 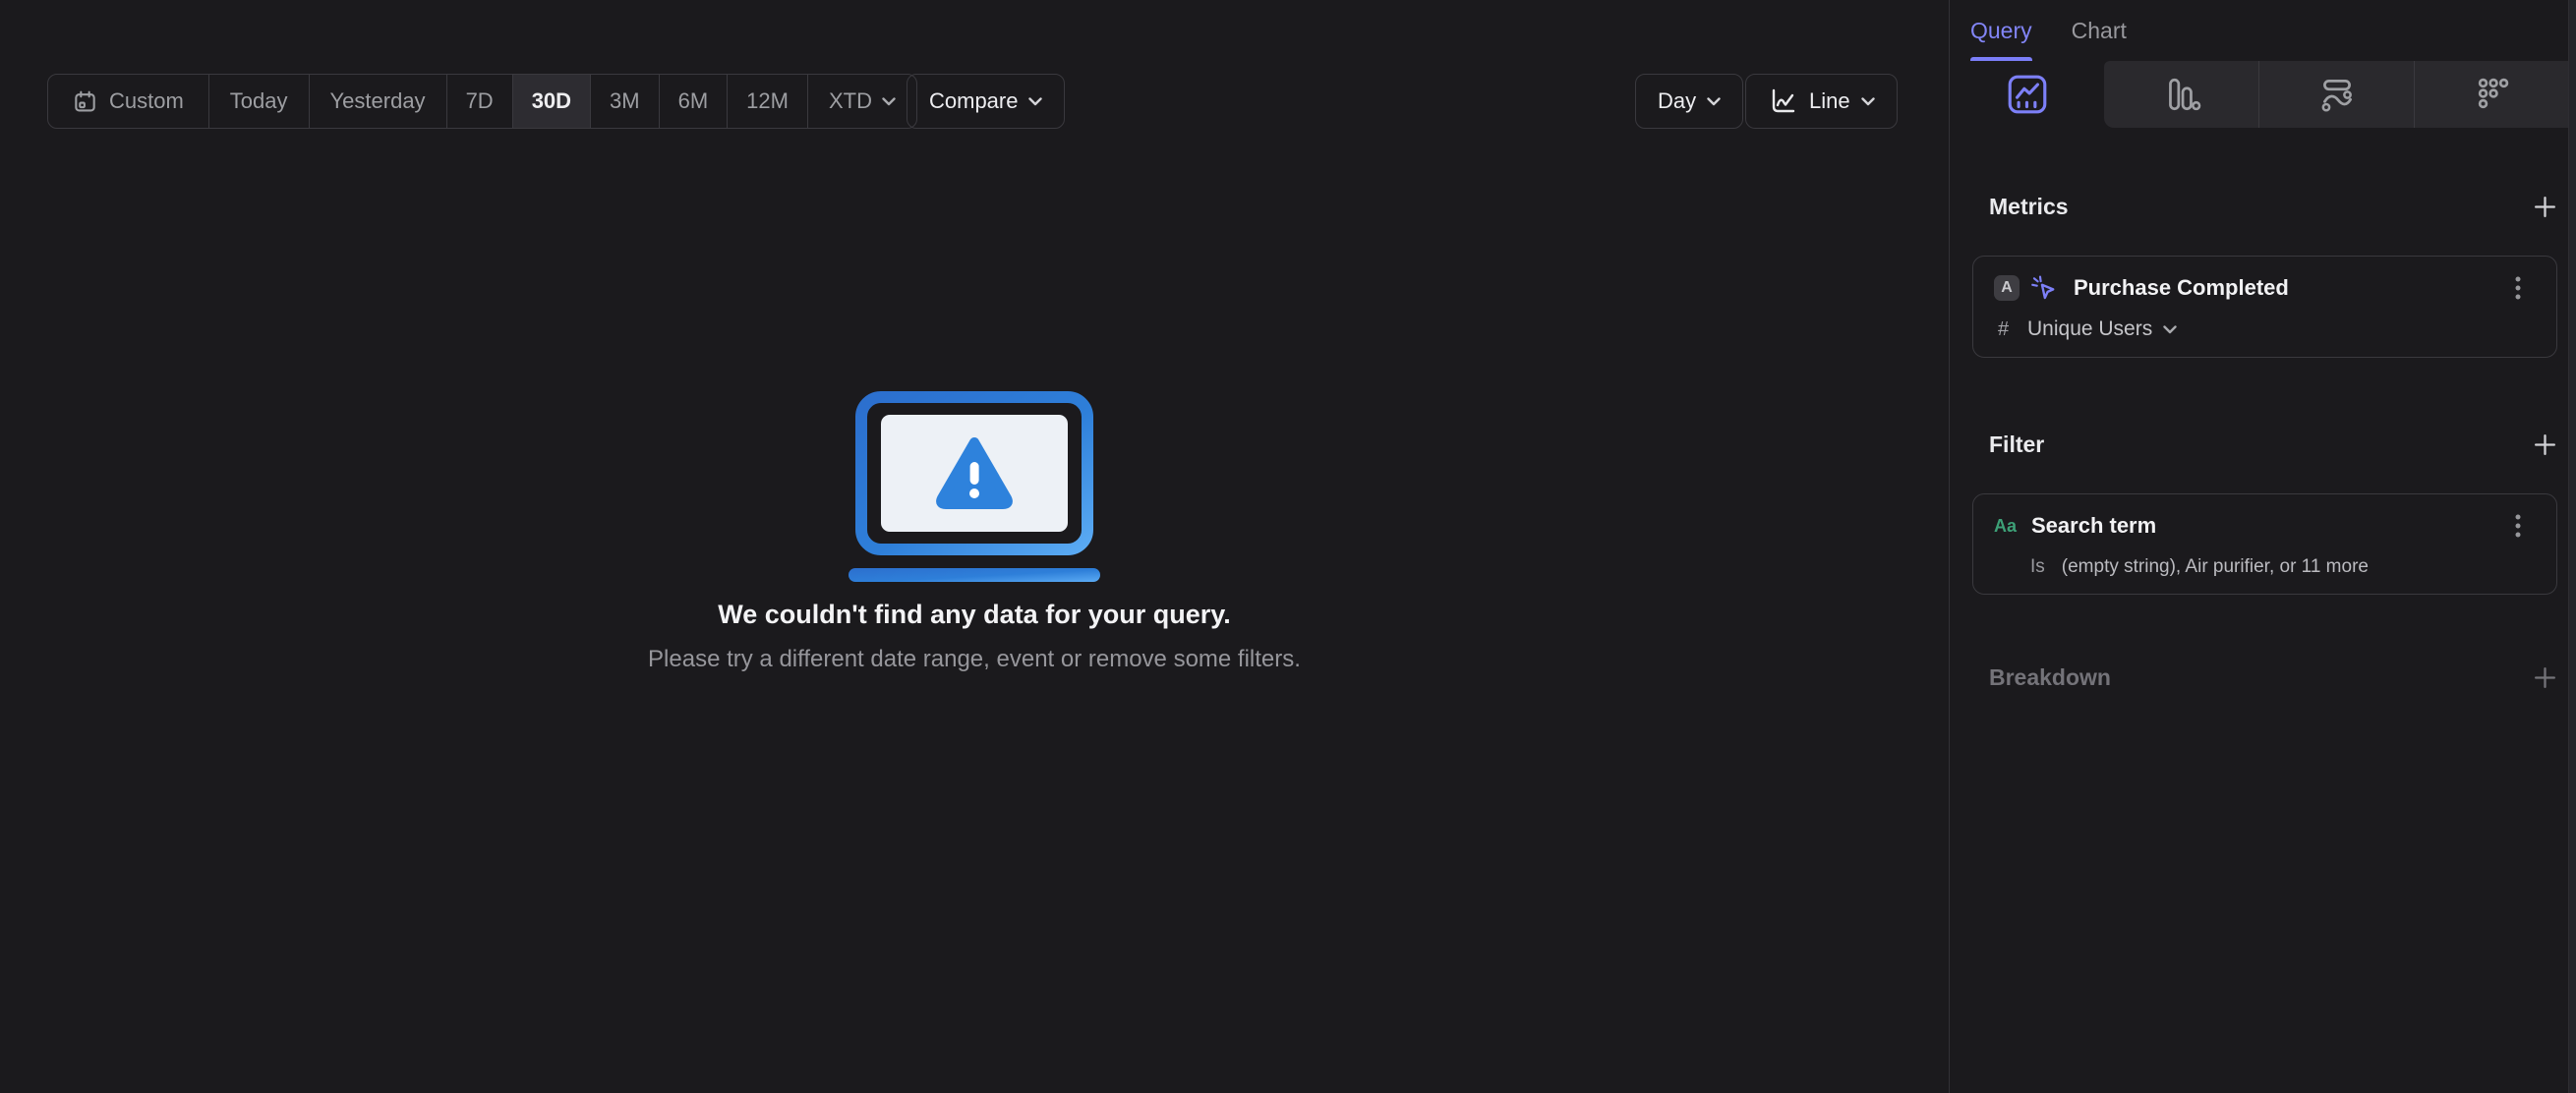 I want to click on filter-menu-button, so click(x=2518, y=526).